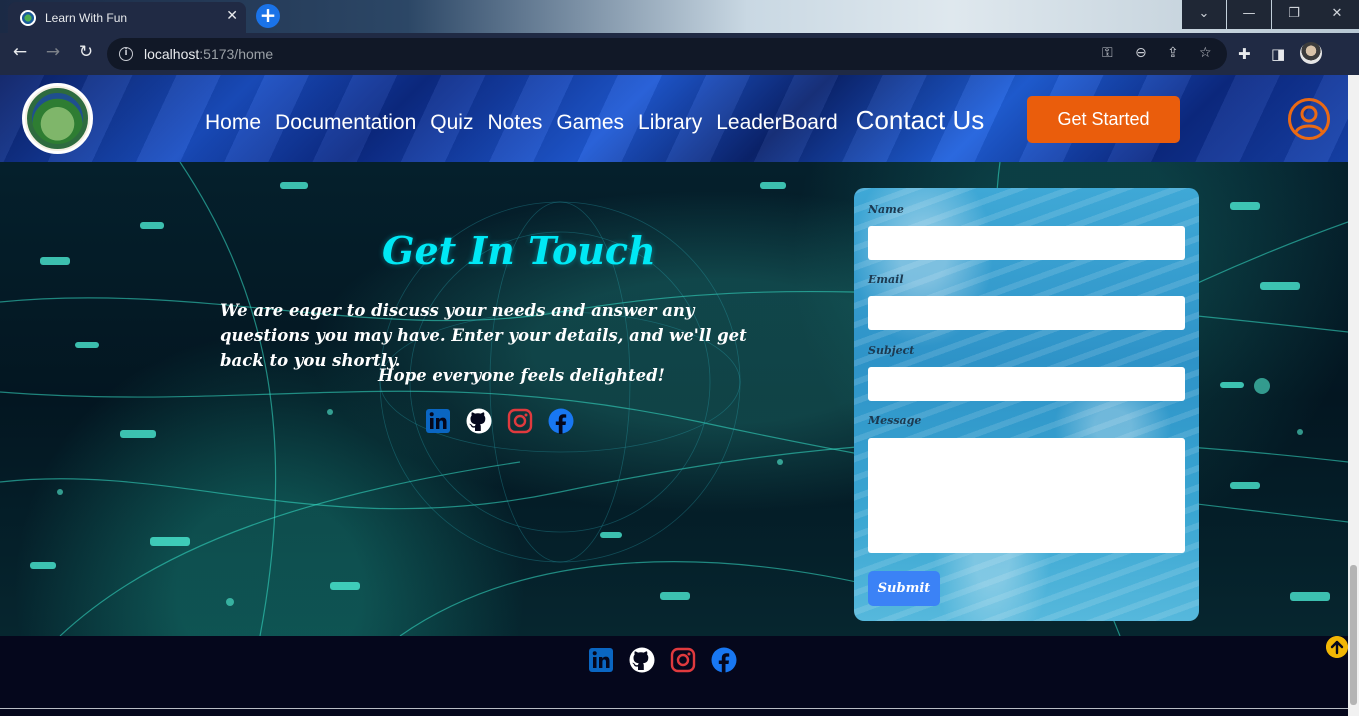 This screenshot has height=716, width=1359. I want to click on profile-avatar, so click(1311, 53).